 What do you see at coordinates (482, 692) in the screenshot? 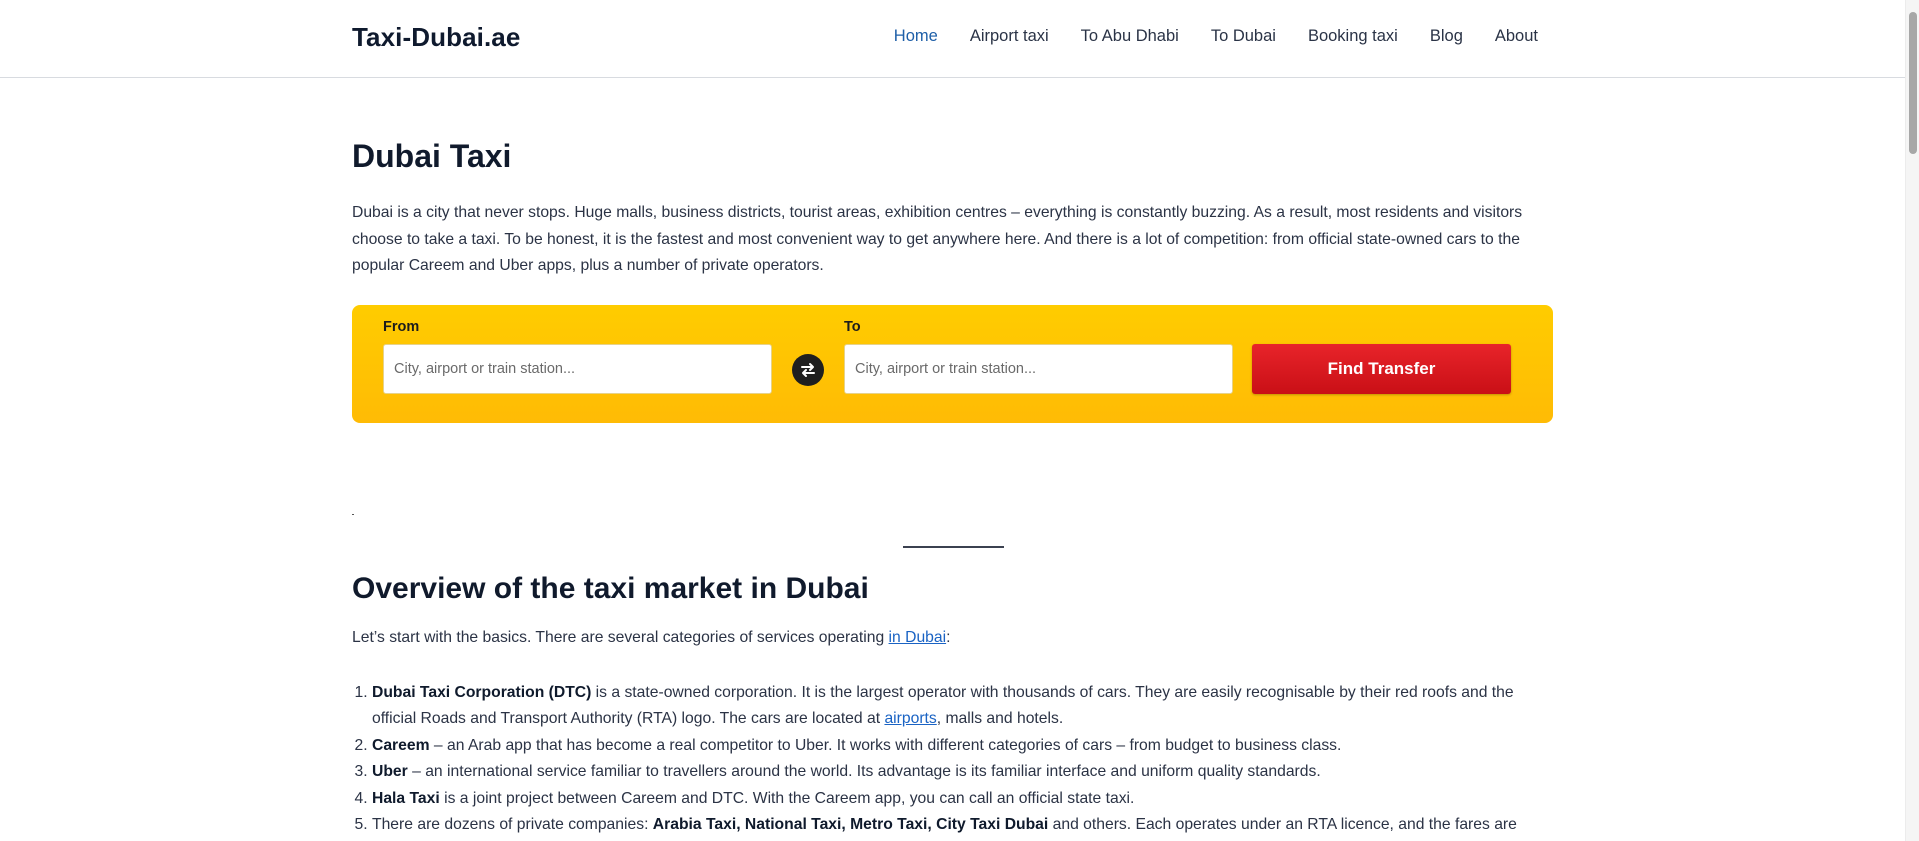
I see `item-bold: Dubai Taxi Corporation (DTC)` at bounding box center [482, 692].